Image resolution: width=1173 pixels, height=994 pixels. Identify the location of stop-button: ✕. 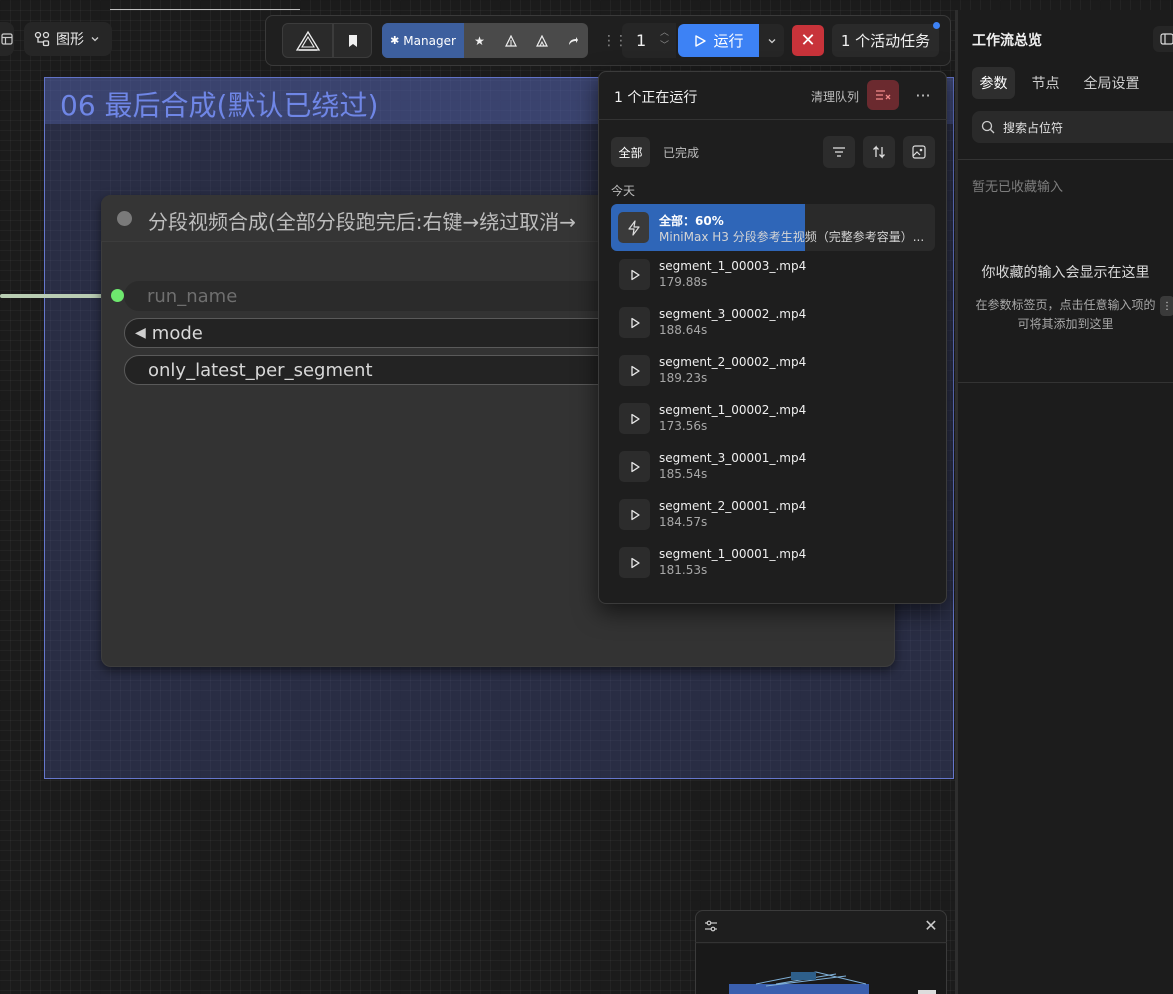
(808, 40).